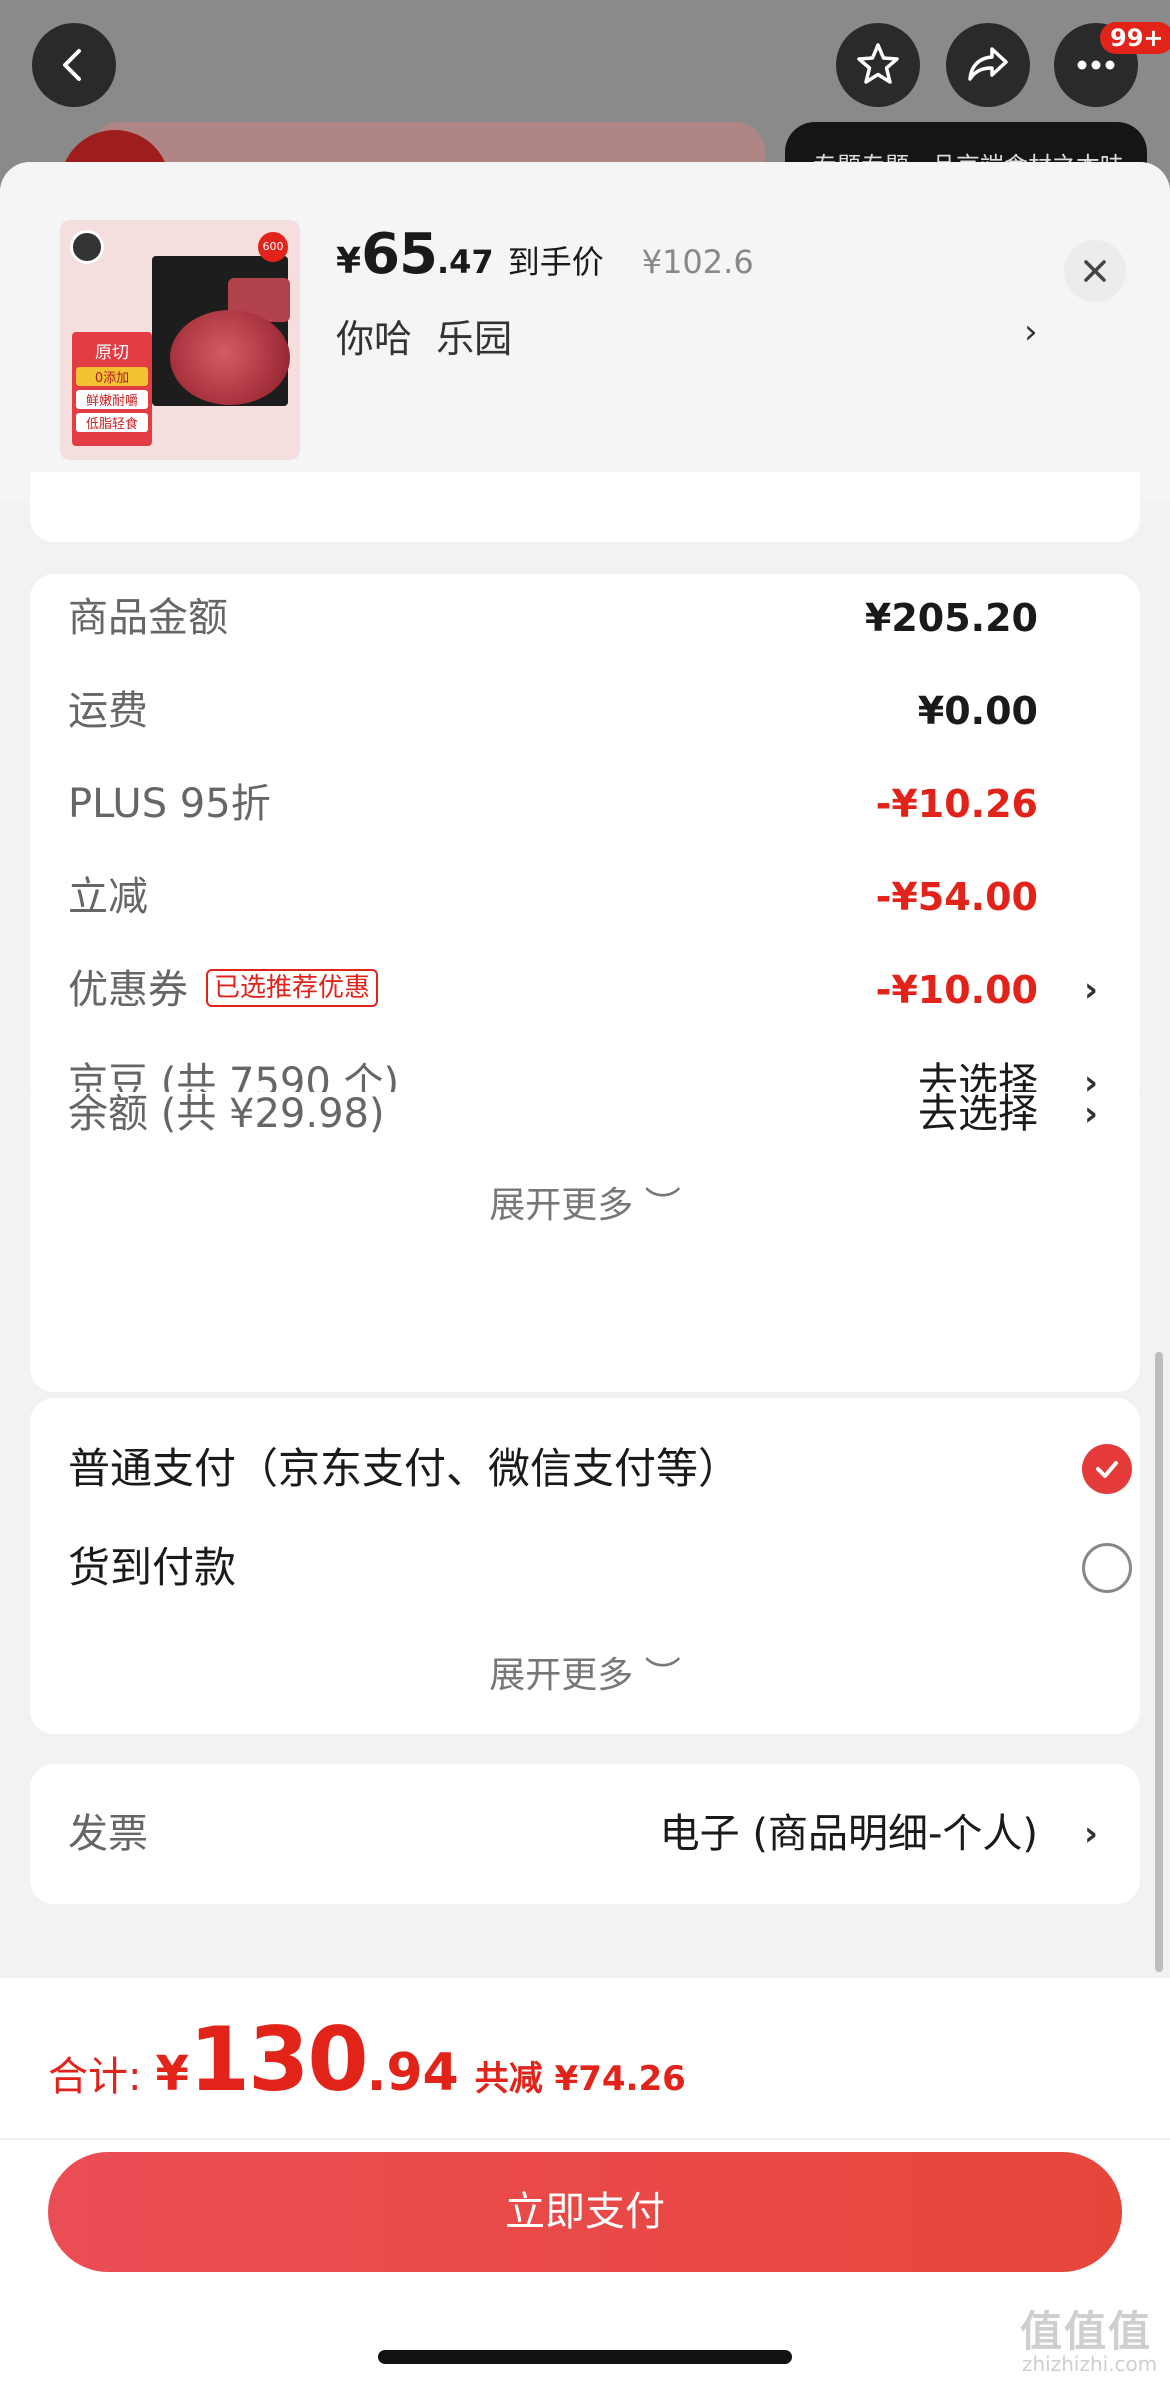 Image resolution: width=1170 pixels, height=2391 pixels. What do you see at coordinates (956, 804) in the screenshot?
I see `summary-value: -¥10.26` at bounding box center [956, 804].